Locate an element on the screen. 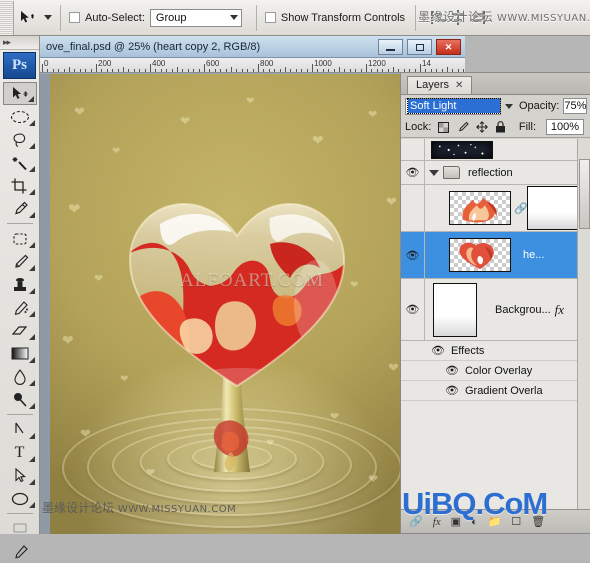 Image resolution: width=590 pixels, height=563 pixels. link-icon: 🔗 is located at coordinates (521, 208).